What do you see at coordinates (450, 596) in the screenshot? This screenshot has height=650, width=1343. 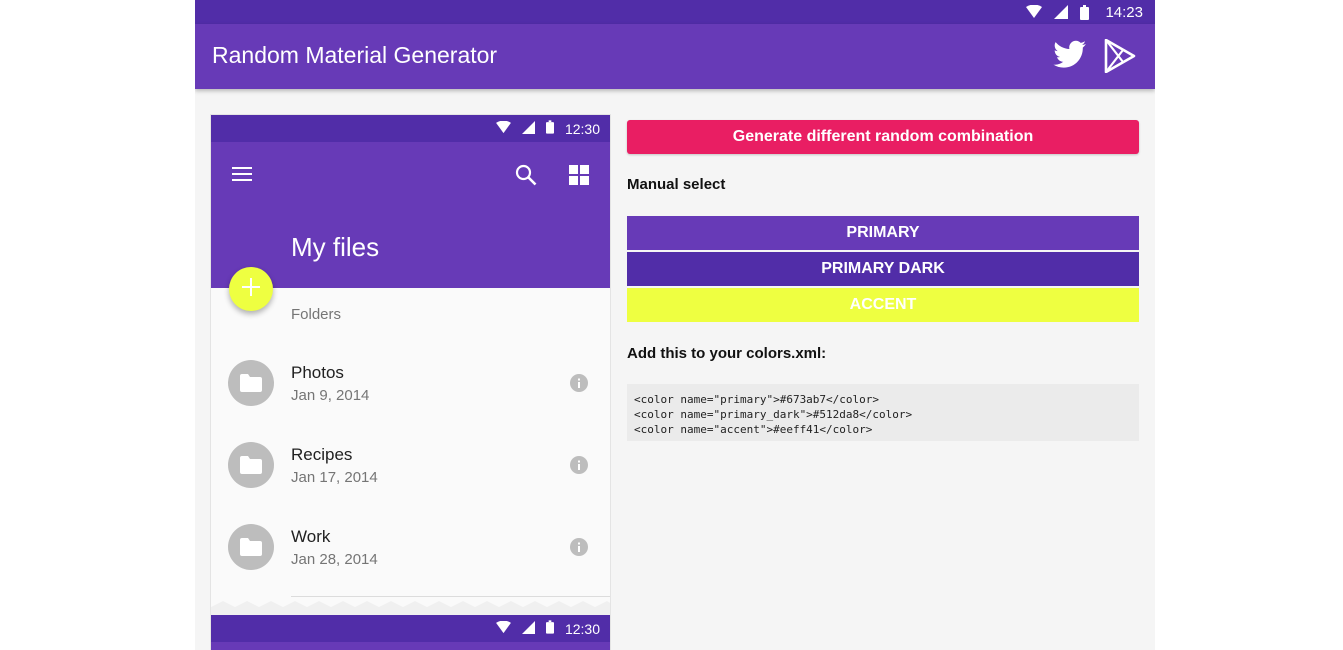 I see `divider` at bounding box center [450, 596].